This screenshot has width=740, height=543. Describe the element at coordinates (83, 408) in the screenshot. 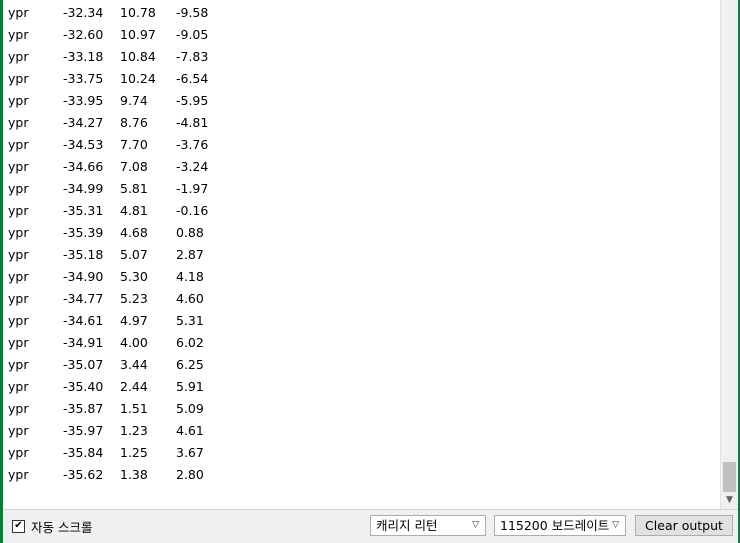

I see `yaw-value: -35.87` at that location.